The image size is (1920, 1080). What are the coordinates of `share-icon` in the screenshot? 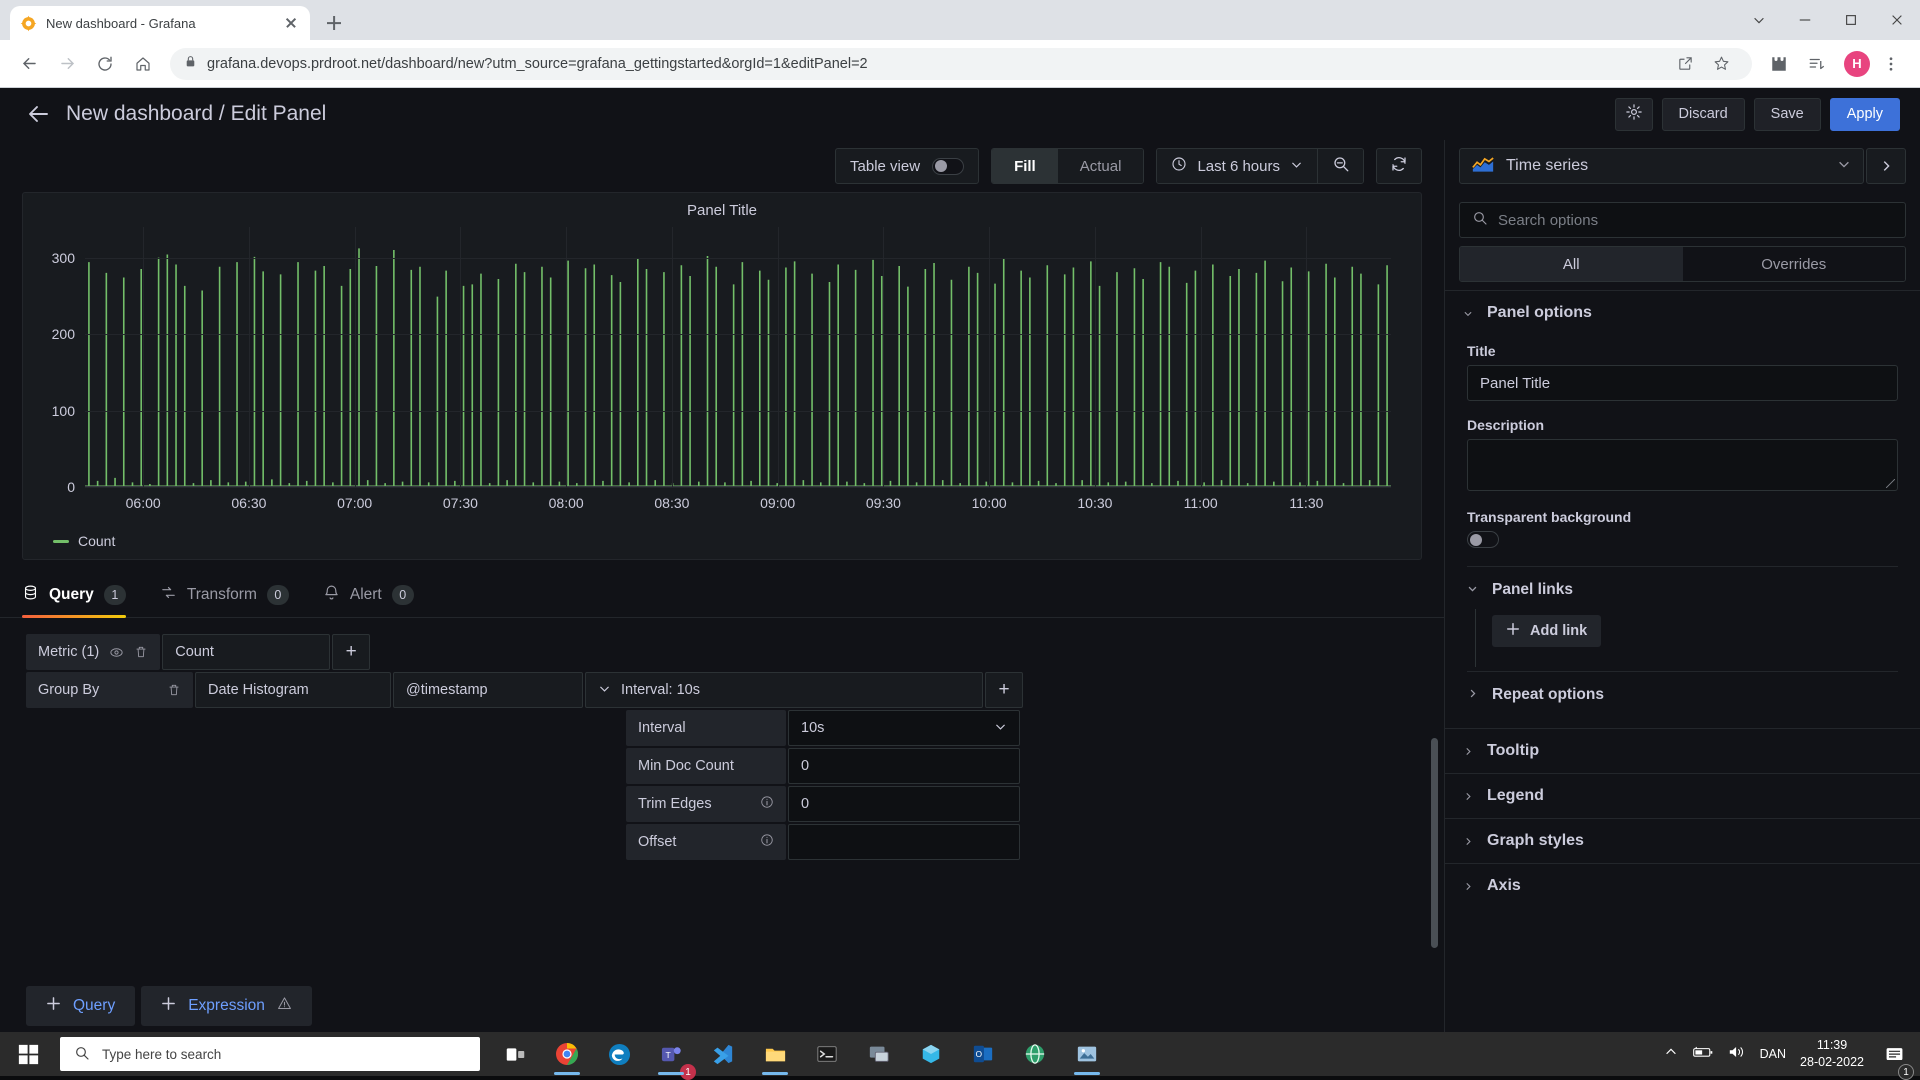 It's located at (1685, 64).